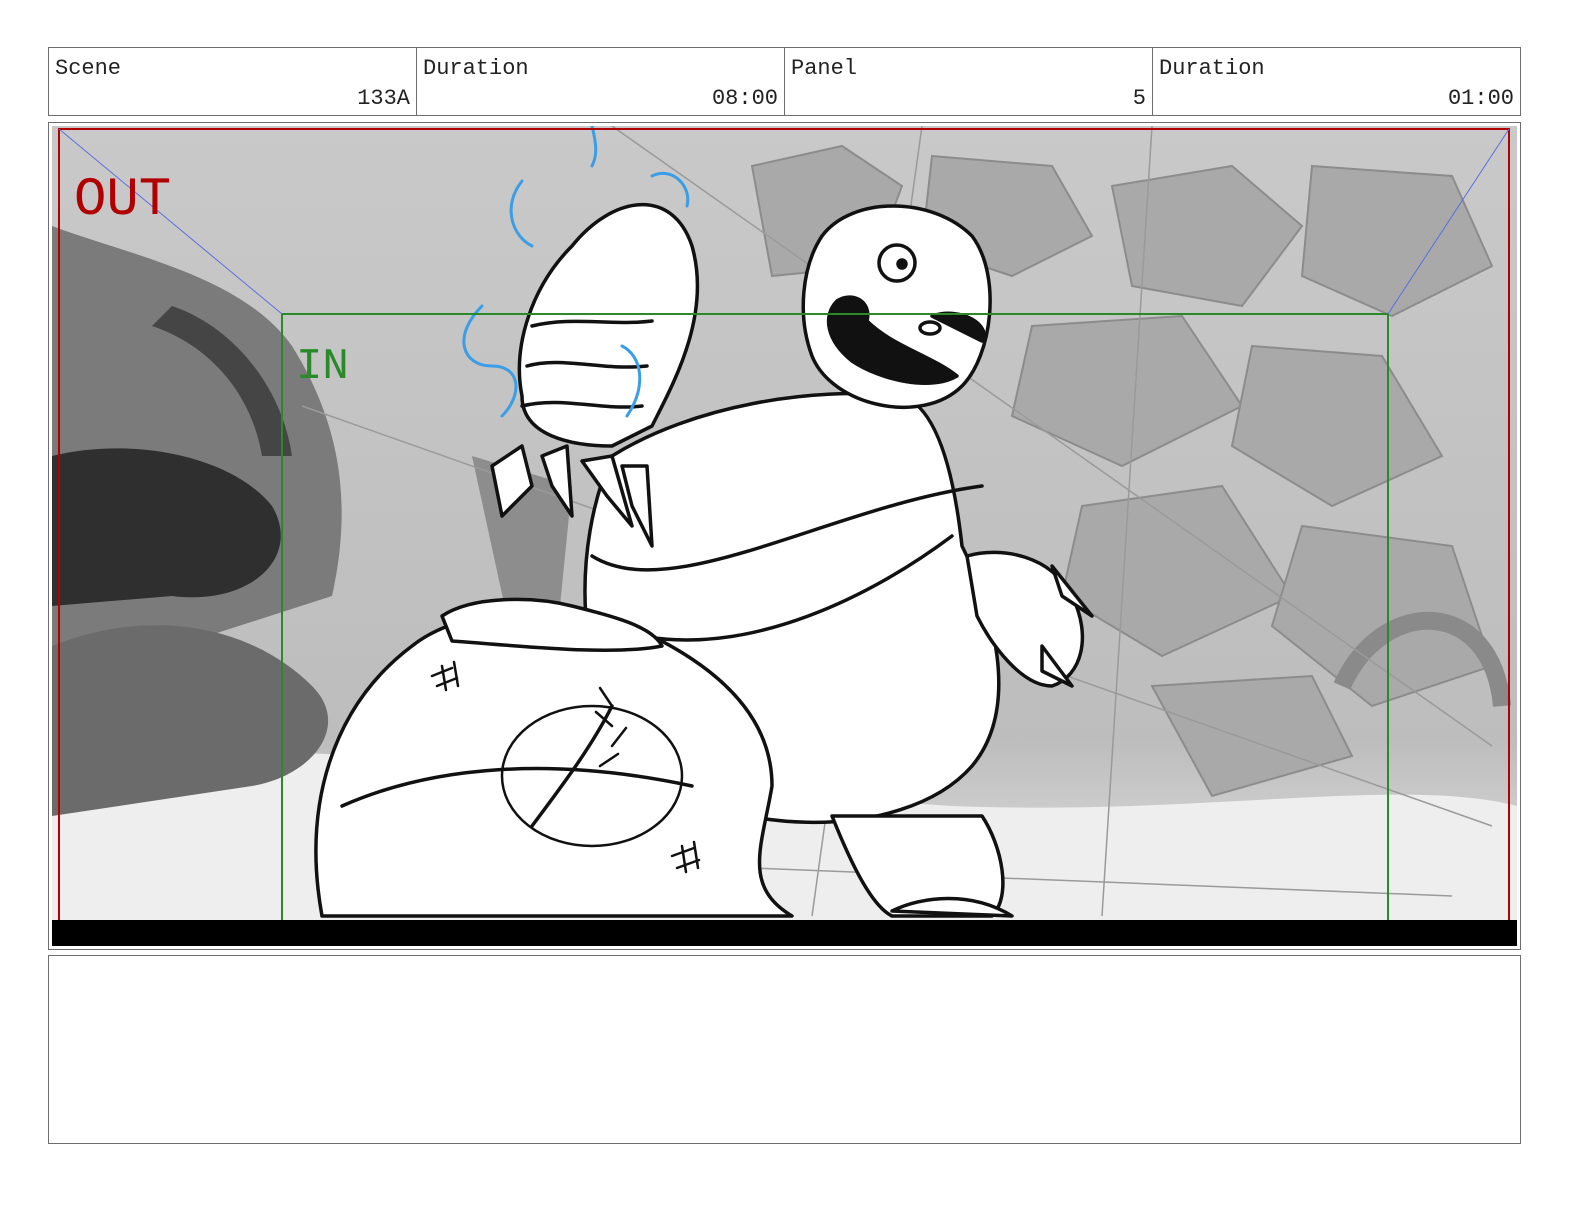 This screenshot has height=1225, width=1582. I want to click on panel-cell: Panel 5, so click(969, 81).